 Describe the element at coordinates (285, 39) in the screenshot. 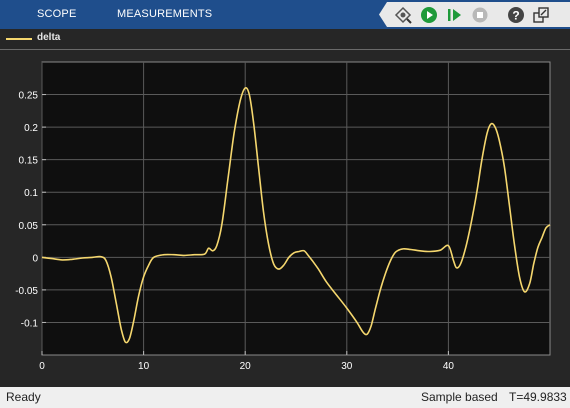

I see `legend-bar: delta` at that location.